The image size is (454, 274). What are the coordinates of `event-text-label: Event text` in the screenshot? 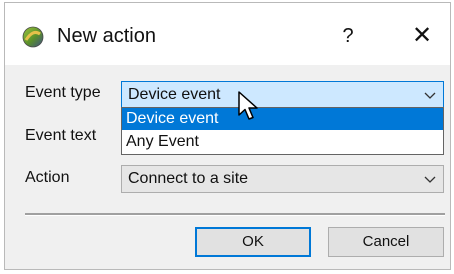 It's located at (61, 135).